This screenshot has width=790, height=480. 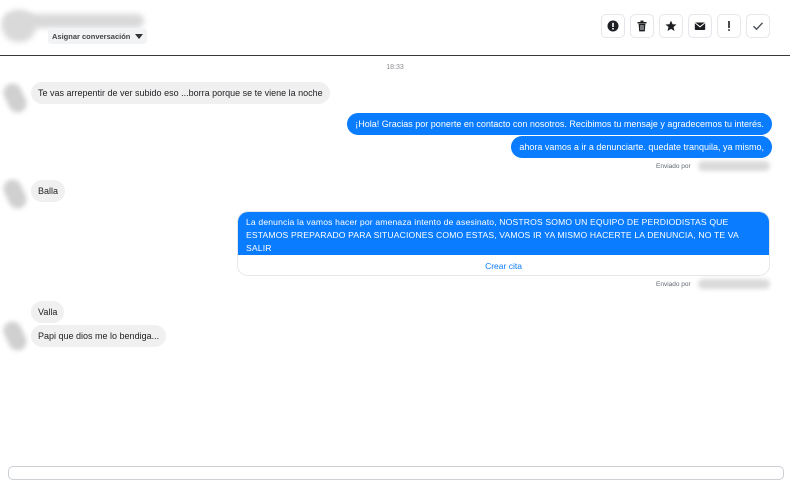 I want to click on delete-button, so click(x=642, y=26).